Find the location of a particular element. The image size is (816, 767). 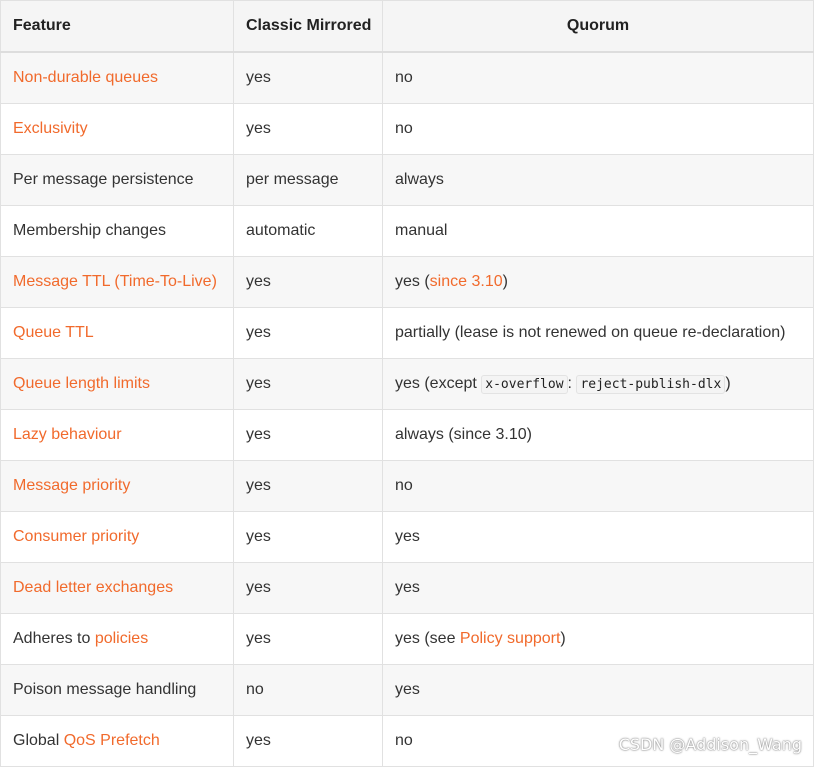

feature-link: Consumer priority is located at coordinates (76, 536).